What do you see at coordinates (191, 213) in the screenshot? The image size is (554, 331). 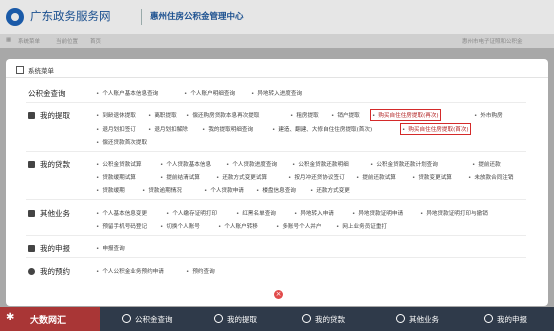 I see `menu-item: 个人缴存证明打印` at bounding box center [191, 213].